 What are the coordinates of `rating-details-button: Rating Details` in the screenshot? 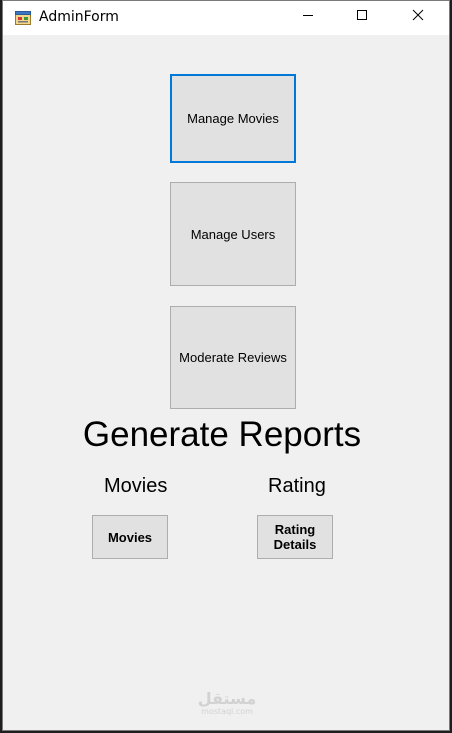 It's located at (295, 537).